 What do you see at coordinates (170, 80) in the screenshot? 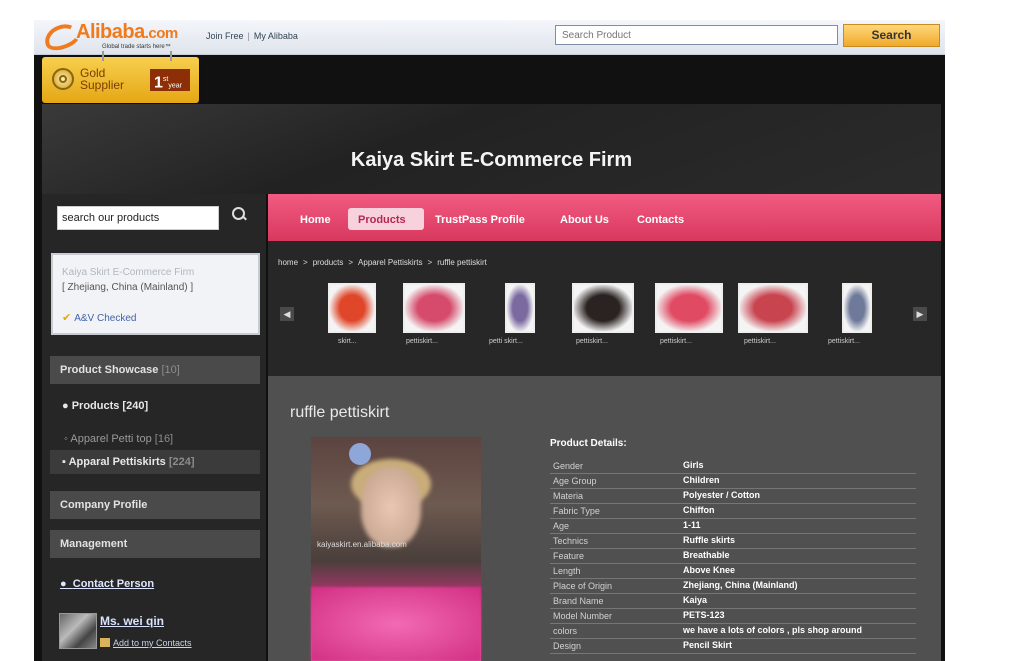
I see `supplier-years: 1styear` at bounding box center [170, 80].